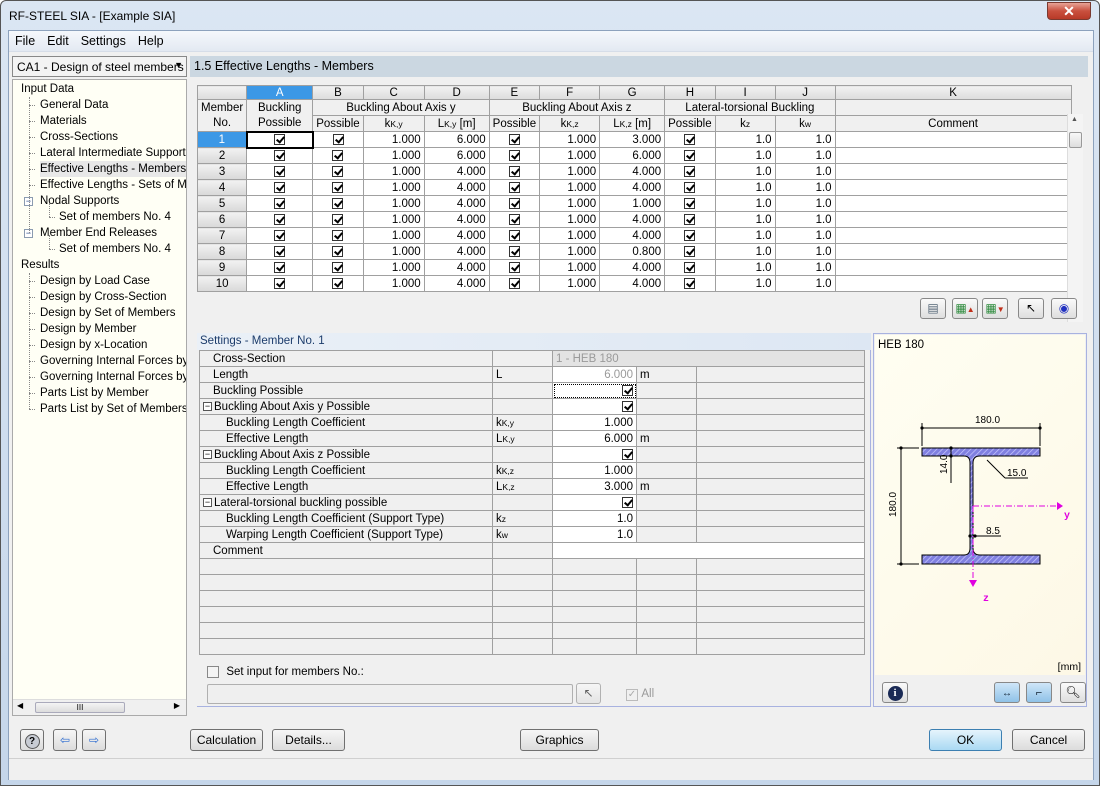 The width and height of the screenshot is (1100, 786). Describe the element at coordinates (98, 233) in the screenshot. I see `tree-item-member-end-releases: Member End Releases` at that location.